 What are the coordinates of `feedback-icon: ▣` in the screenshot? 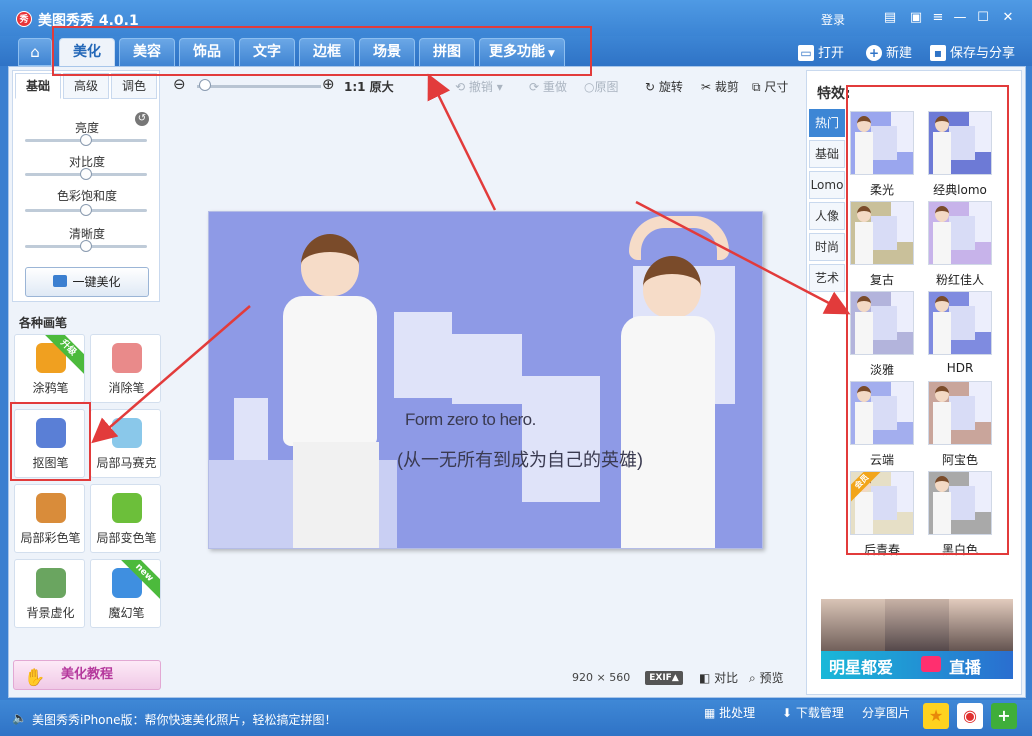 It's located at (916, 18).